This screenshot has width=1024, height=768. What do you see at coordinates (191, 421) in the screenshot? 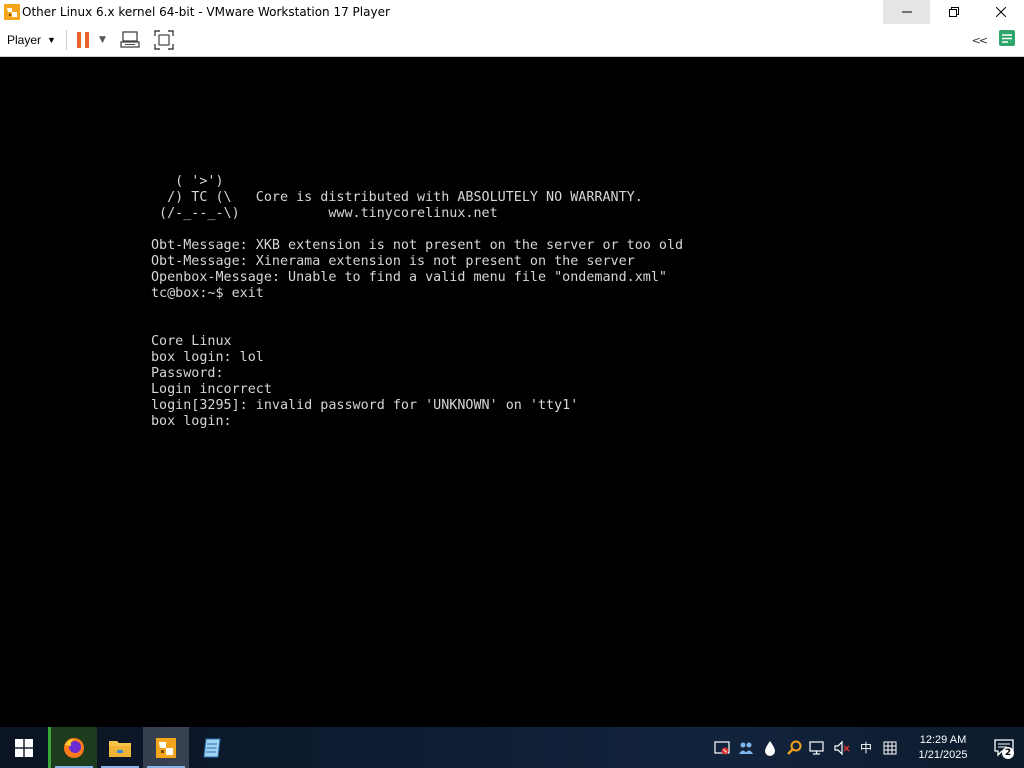
I see `console-line: box login:` at bounding box center [191, 421].